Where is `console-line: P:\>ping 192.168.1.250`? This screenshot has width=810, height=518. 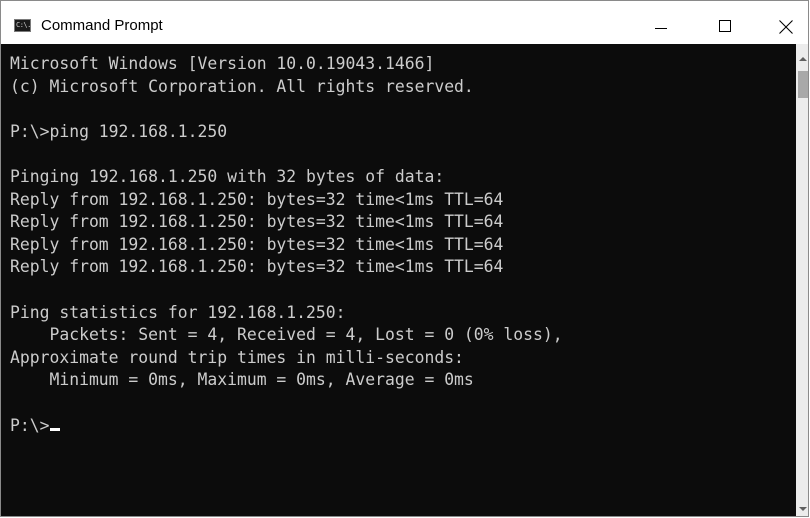
console-line: P:\>ping 192.168.1.250 is located at coordinates (119, 131).